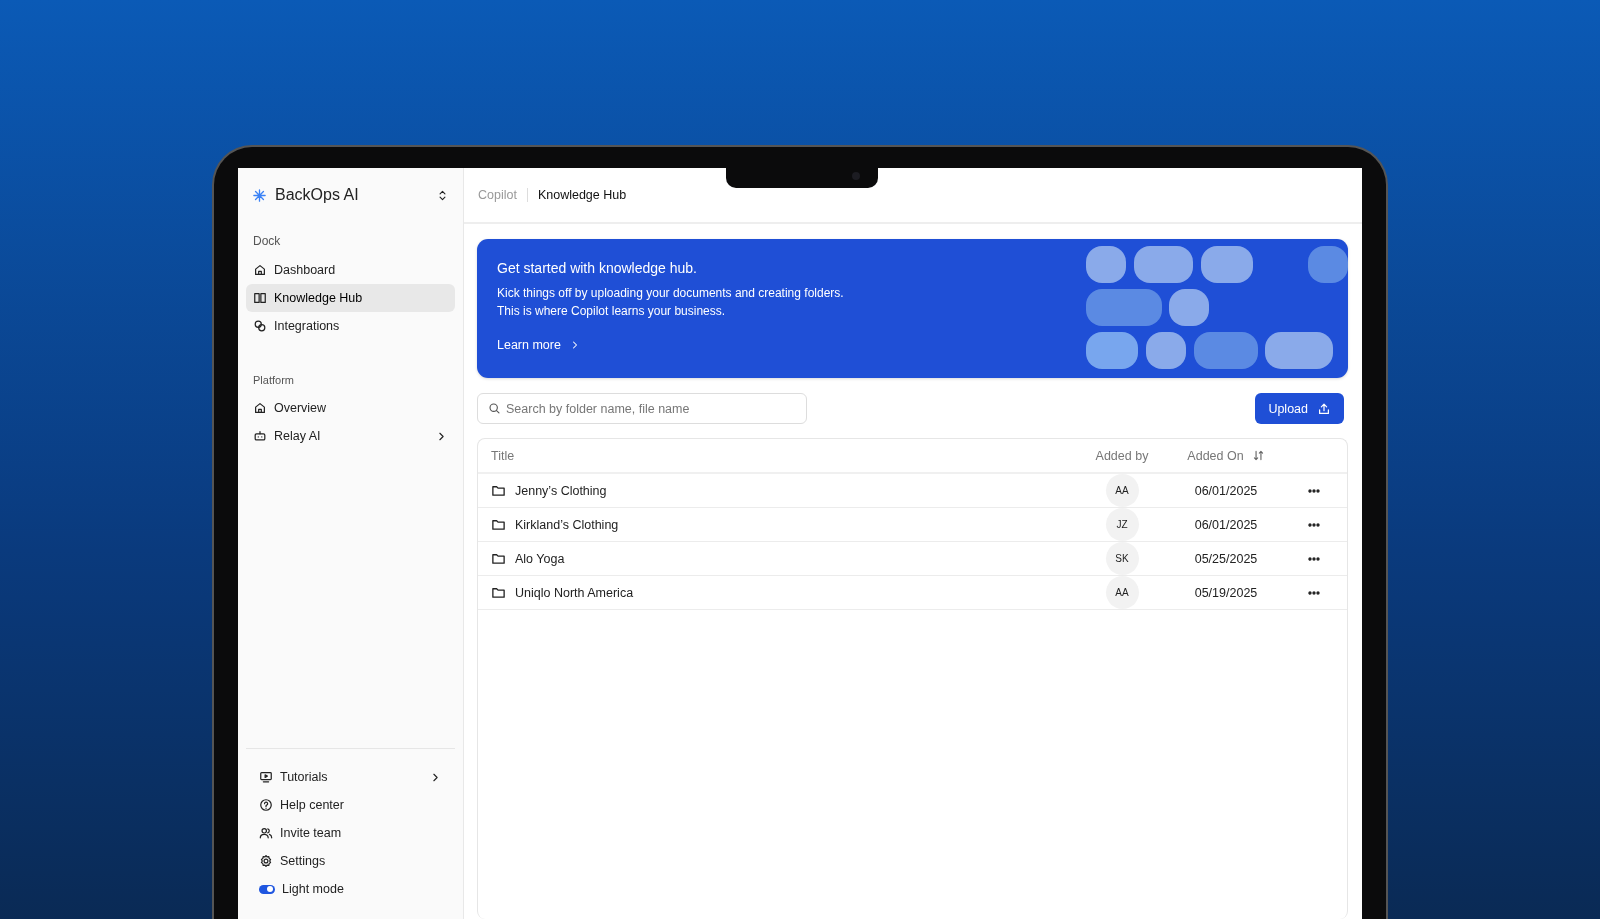  I want to click on section-label: Dock, so click(267, 241).